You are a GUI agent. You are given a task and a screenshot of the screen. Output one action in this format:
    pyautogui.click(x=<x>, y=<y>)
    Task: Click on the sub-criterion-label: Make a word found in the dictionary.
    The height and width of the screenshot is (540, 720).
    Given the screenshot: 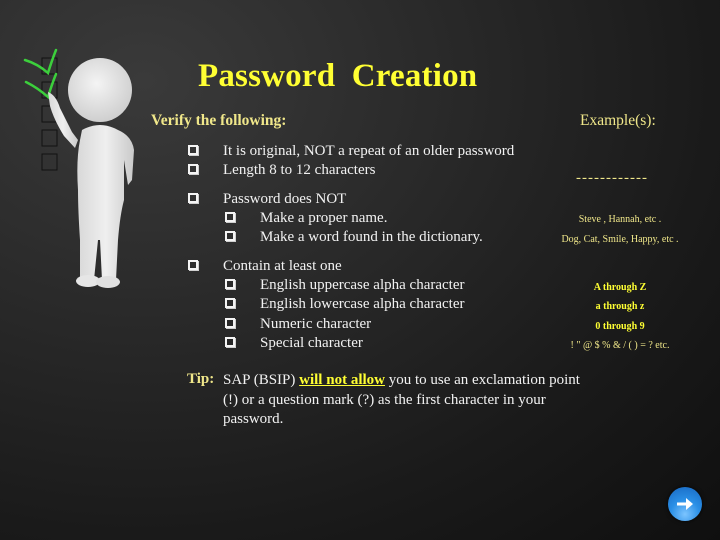 What is the action you would take?
    pyautogui.click(x=371, y=237)
    